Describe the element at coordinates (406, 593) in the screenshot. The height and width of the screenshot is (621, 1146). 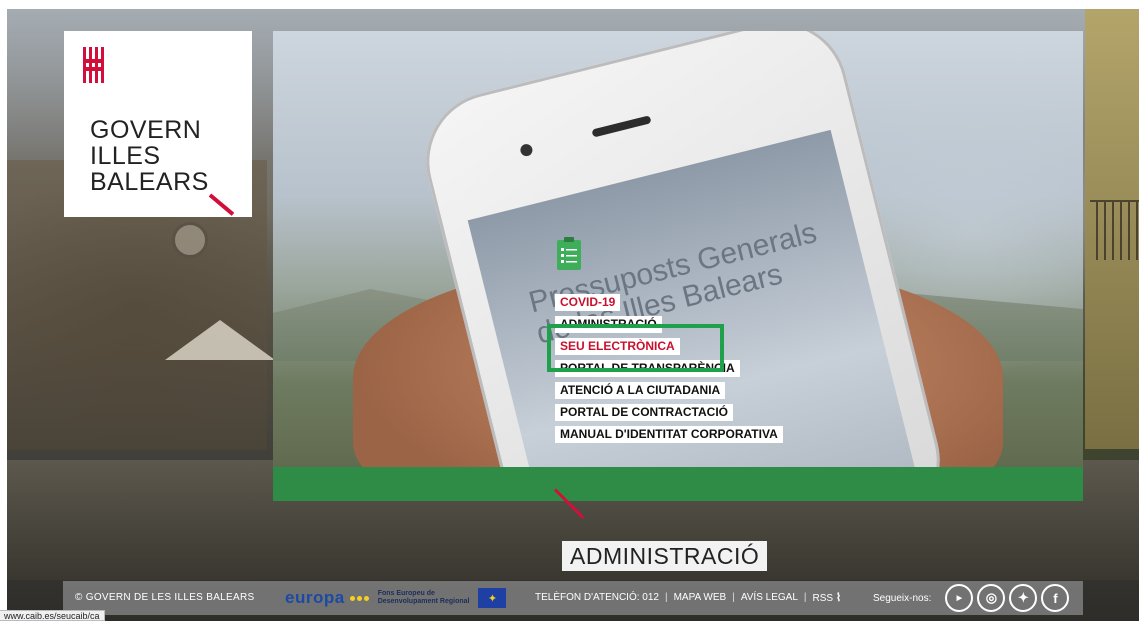
I see `fund-line-1: Fons Europeu de` at that location.